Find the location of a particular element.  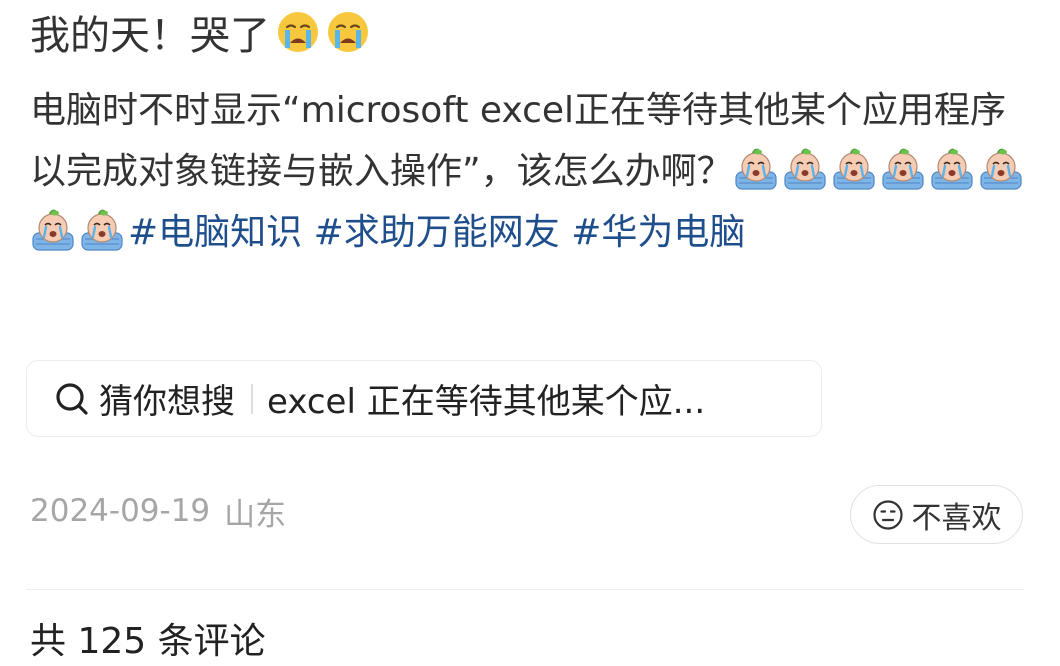

post-title-row: 我的天！哭了 is located at coordinates (200, 32).